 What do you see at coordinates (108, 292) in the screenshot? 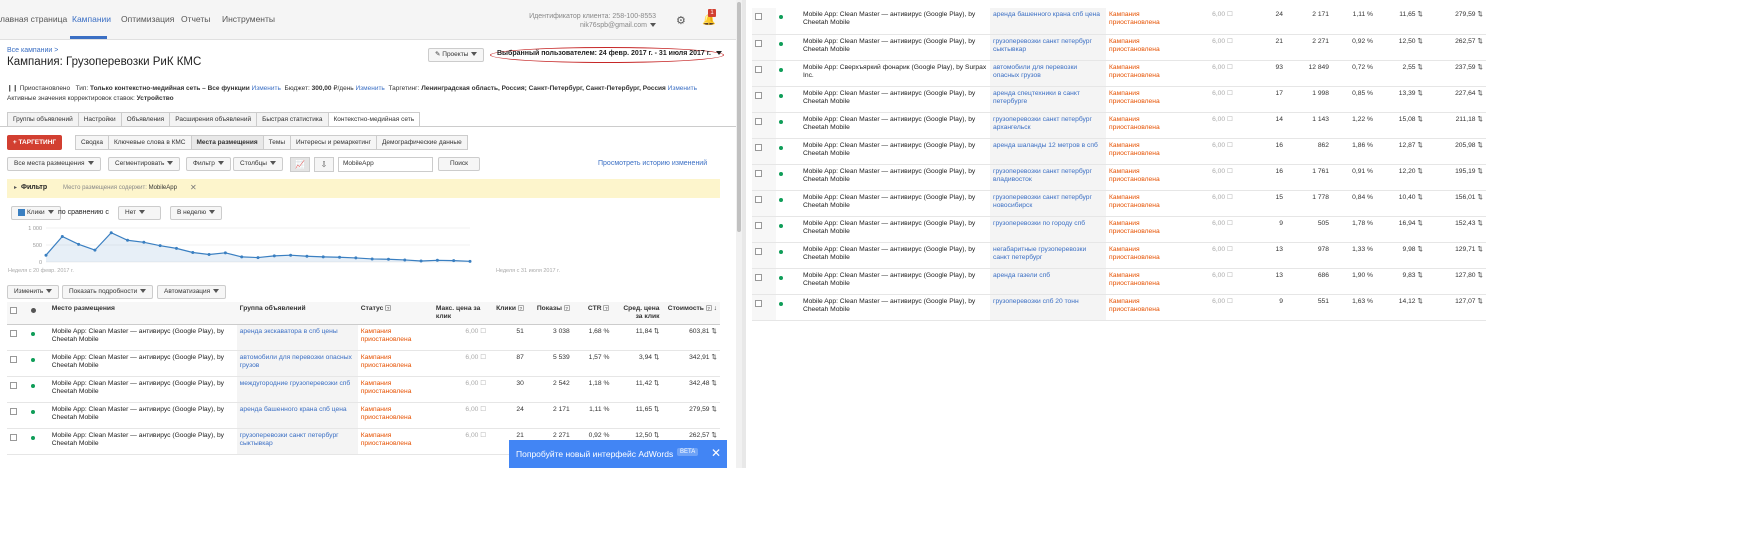
I see `show-details-dropdown: Показать подробности` at bounding box center [108, 292].